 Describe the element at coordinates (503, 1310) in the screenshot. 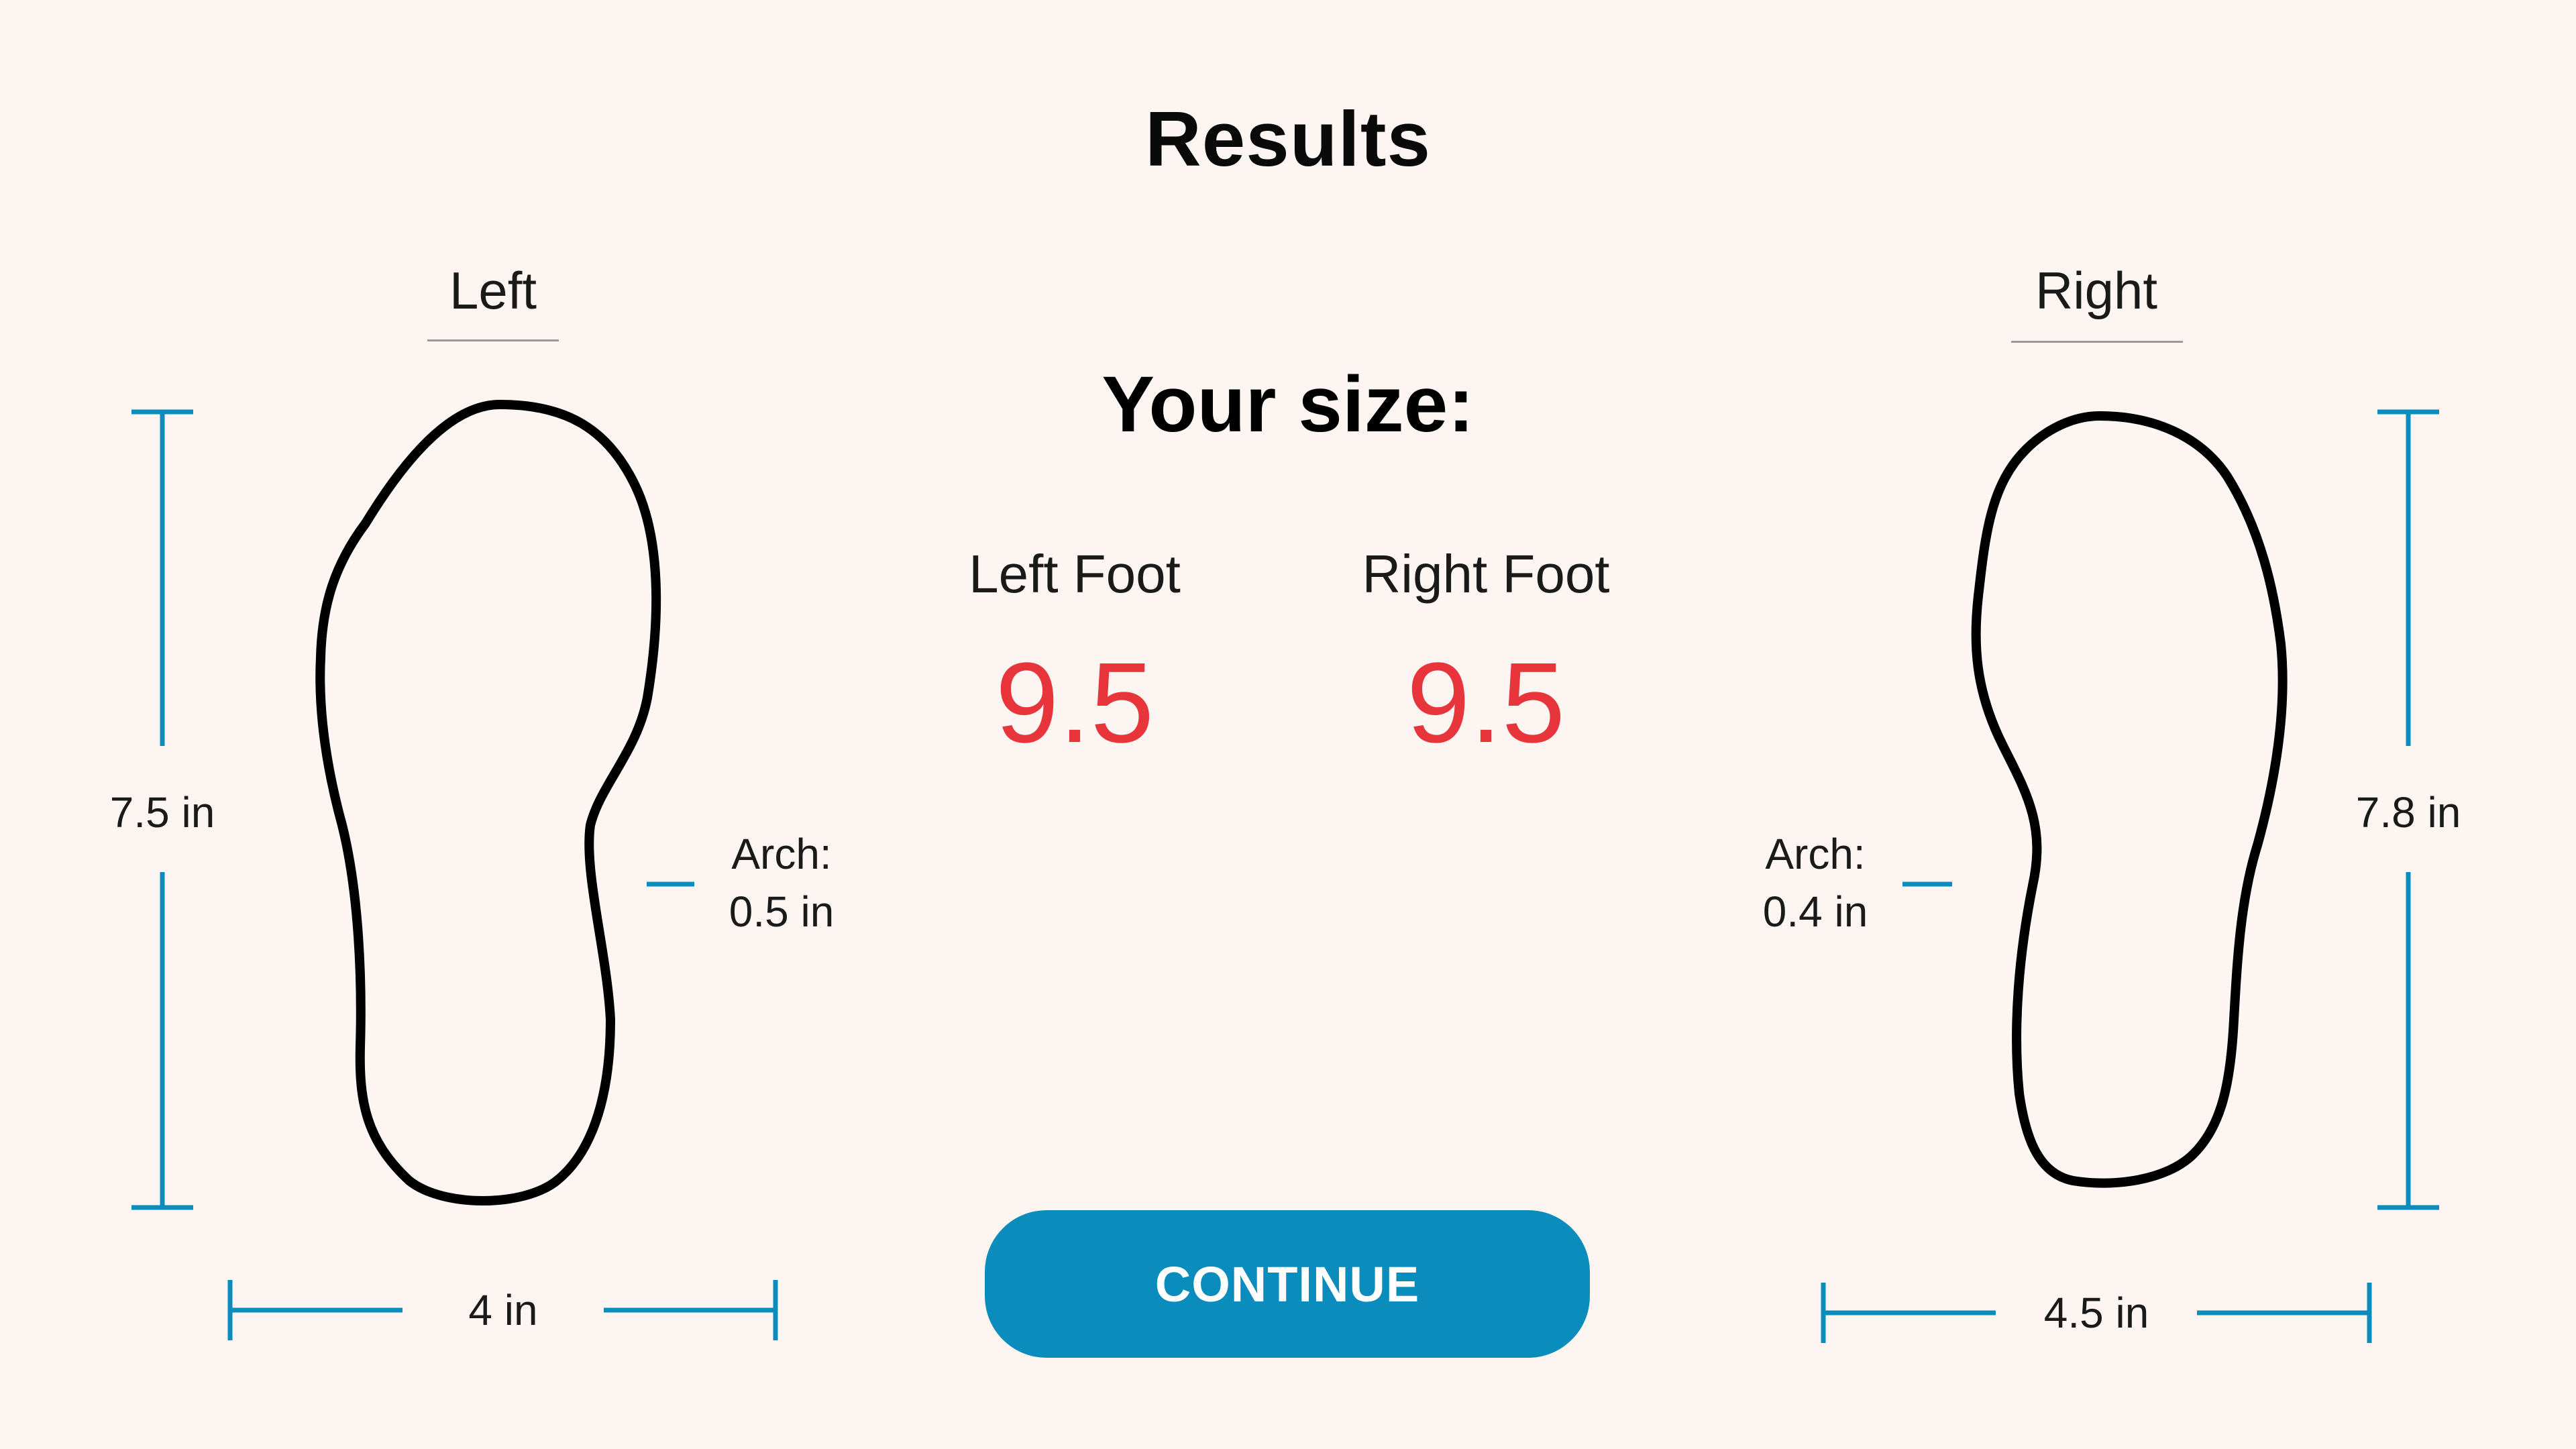

I see `left-width-label: 4 in` at that location.